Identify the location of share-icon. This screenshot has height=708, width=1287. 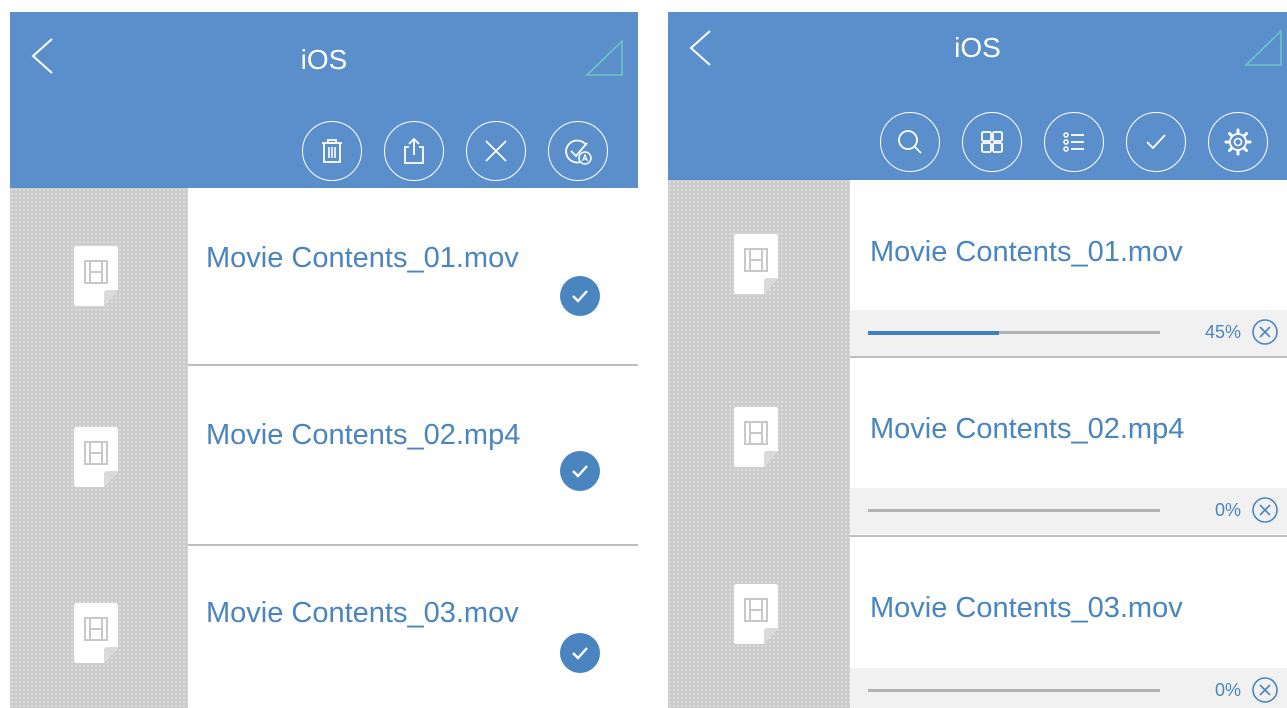
(414, 150).